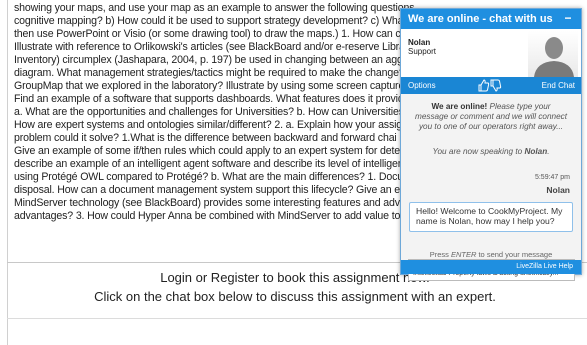  I want to click on send-hint: Press ENTER to send your message, so click(491, 254).